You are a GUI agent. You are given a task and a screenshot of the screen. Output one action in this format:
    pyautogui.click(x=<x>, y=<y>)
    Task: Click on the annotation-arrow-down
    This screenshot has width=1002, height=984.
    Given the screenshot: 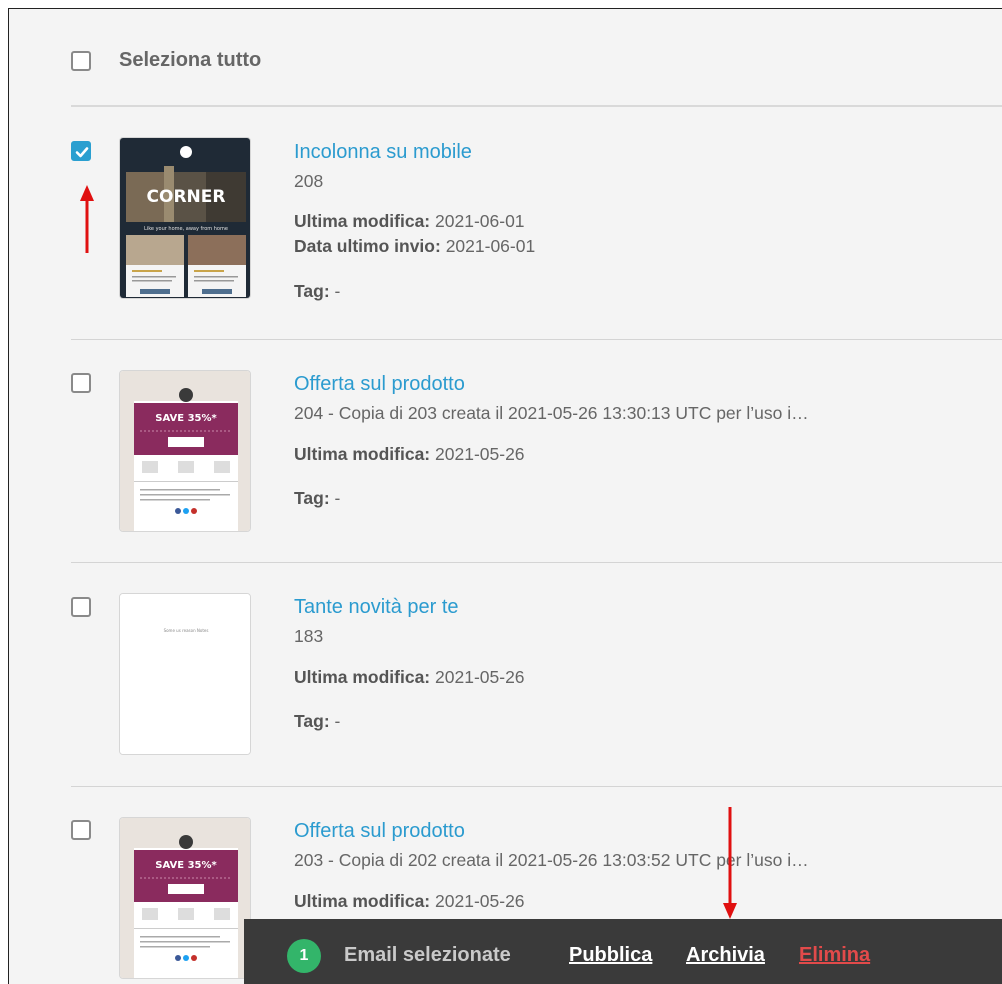 What is the action you would take?
    pyautogui.click(x=730, y=863)
    